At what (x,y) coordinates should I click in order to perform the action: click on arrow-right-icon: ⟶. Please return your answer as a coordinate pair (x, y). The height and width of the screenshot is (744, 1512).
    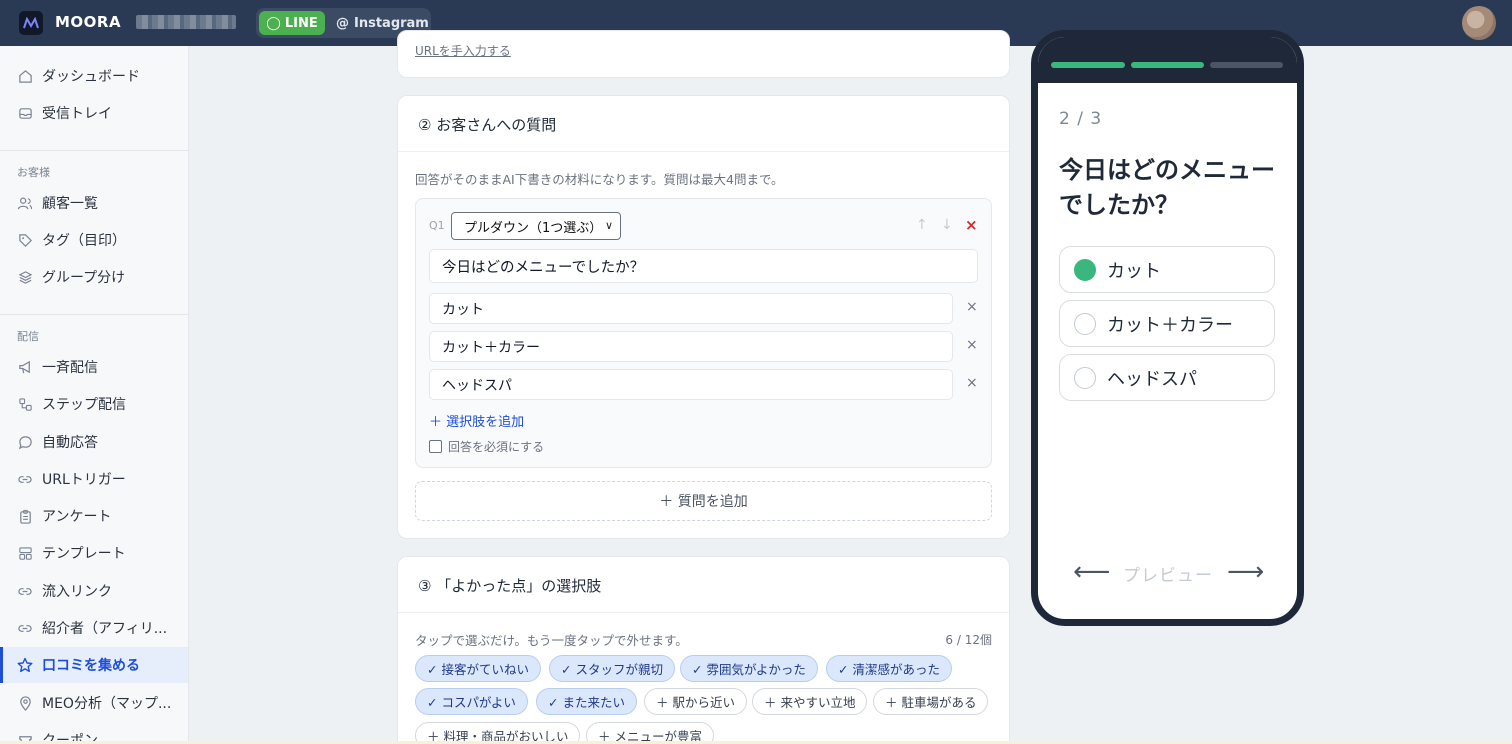
    Looking at the image, I should click on (1245, 572).